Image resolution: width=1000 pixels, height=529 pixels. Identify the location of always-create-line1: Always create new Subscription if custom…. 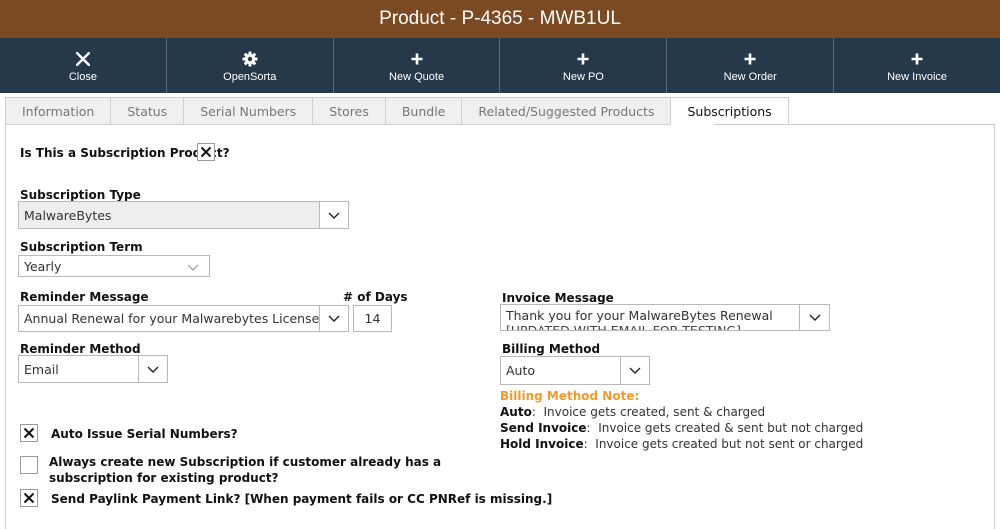
(245, 462).